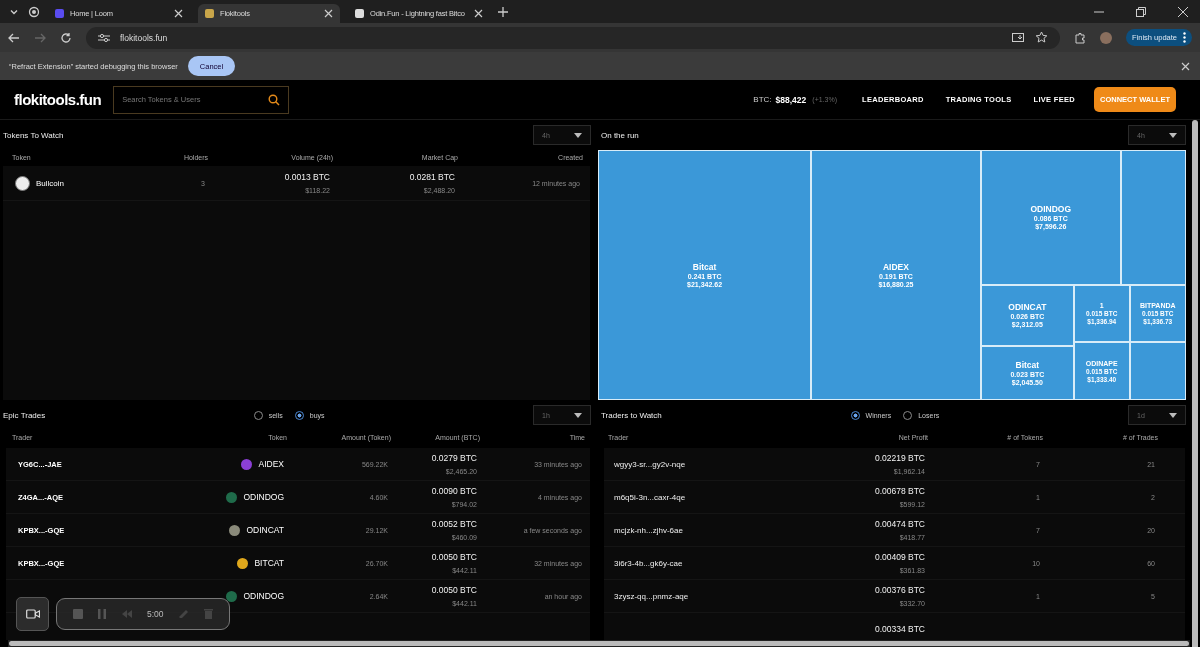 The image size is (1200, 647). What do you see at coordinates (651, 596) in the screenshot?
I see `trader-address: 3zysz-qq...pnmz-aqe` at bounding box center [651, 596].